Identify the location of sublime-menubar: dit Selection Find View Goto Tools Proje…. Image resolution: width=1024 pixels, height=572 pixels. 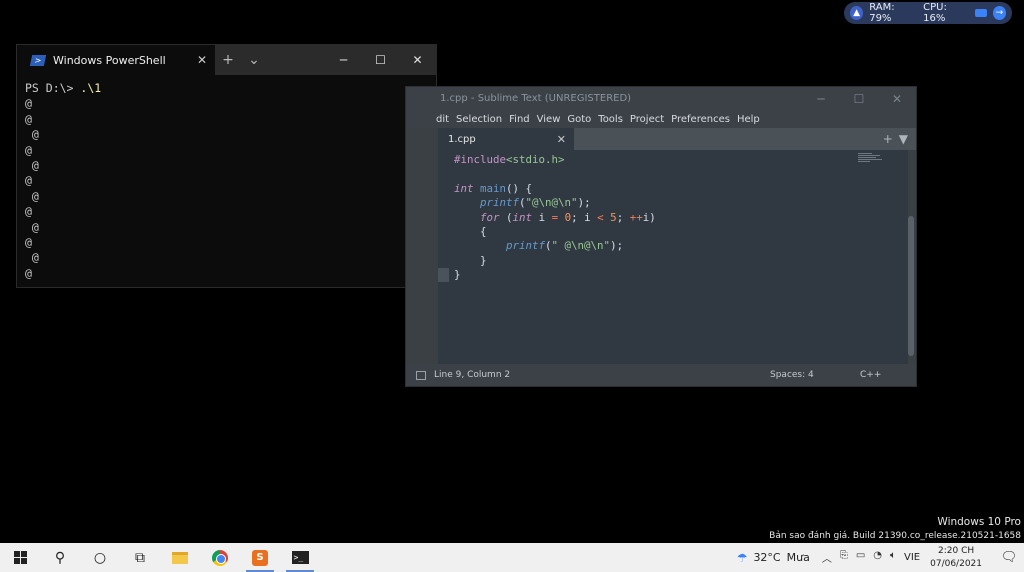
(661, 119).